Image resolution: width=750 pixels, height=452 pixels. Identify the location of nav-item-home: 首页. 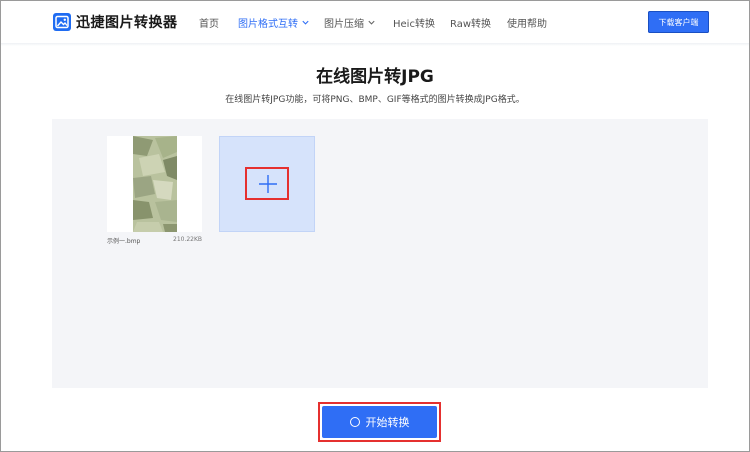
(209, 22).